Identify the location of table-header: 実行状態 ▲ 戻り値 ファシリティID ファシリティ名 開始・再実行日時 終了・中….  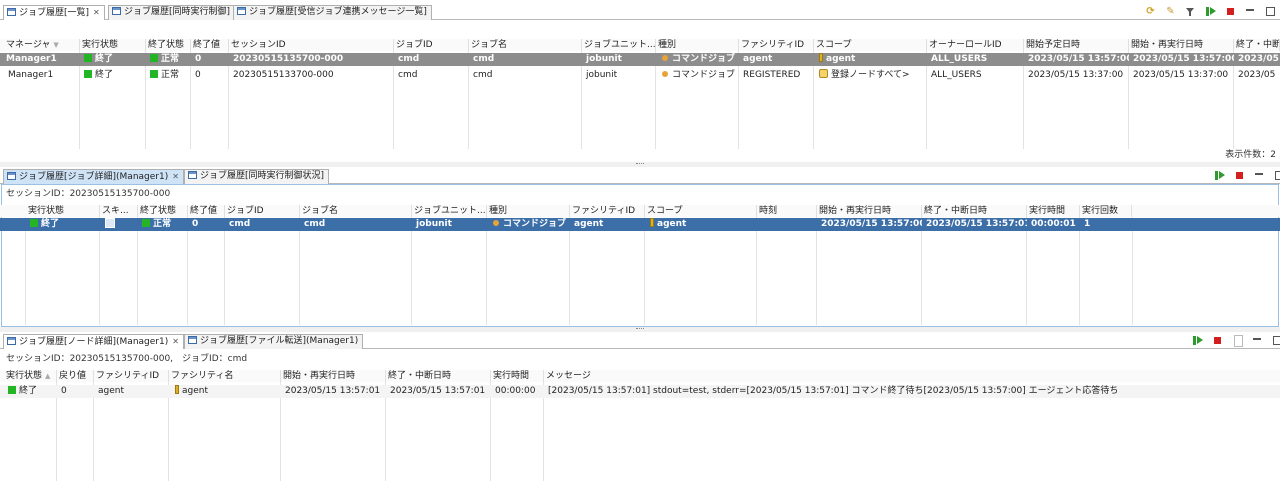
(640, 376).